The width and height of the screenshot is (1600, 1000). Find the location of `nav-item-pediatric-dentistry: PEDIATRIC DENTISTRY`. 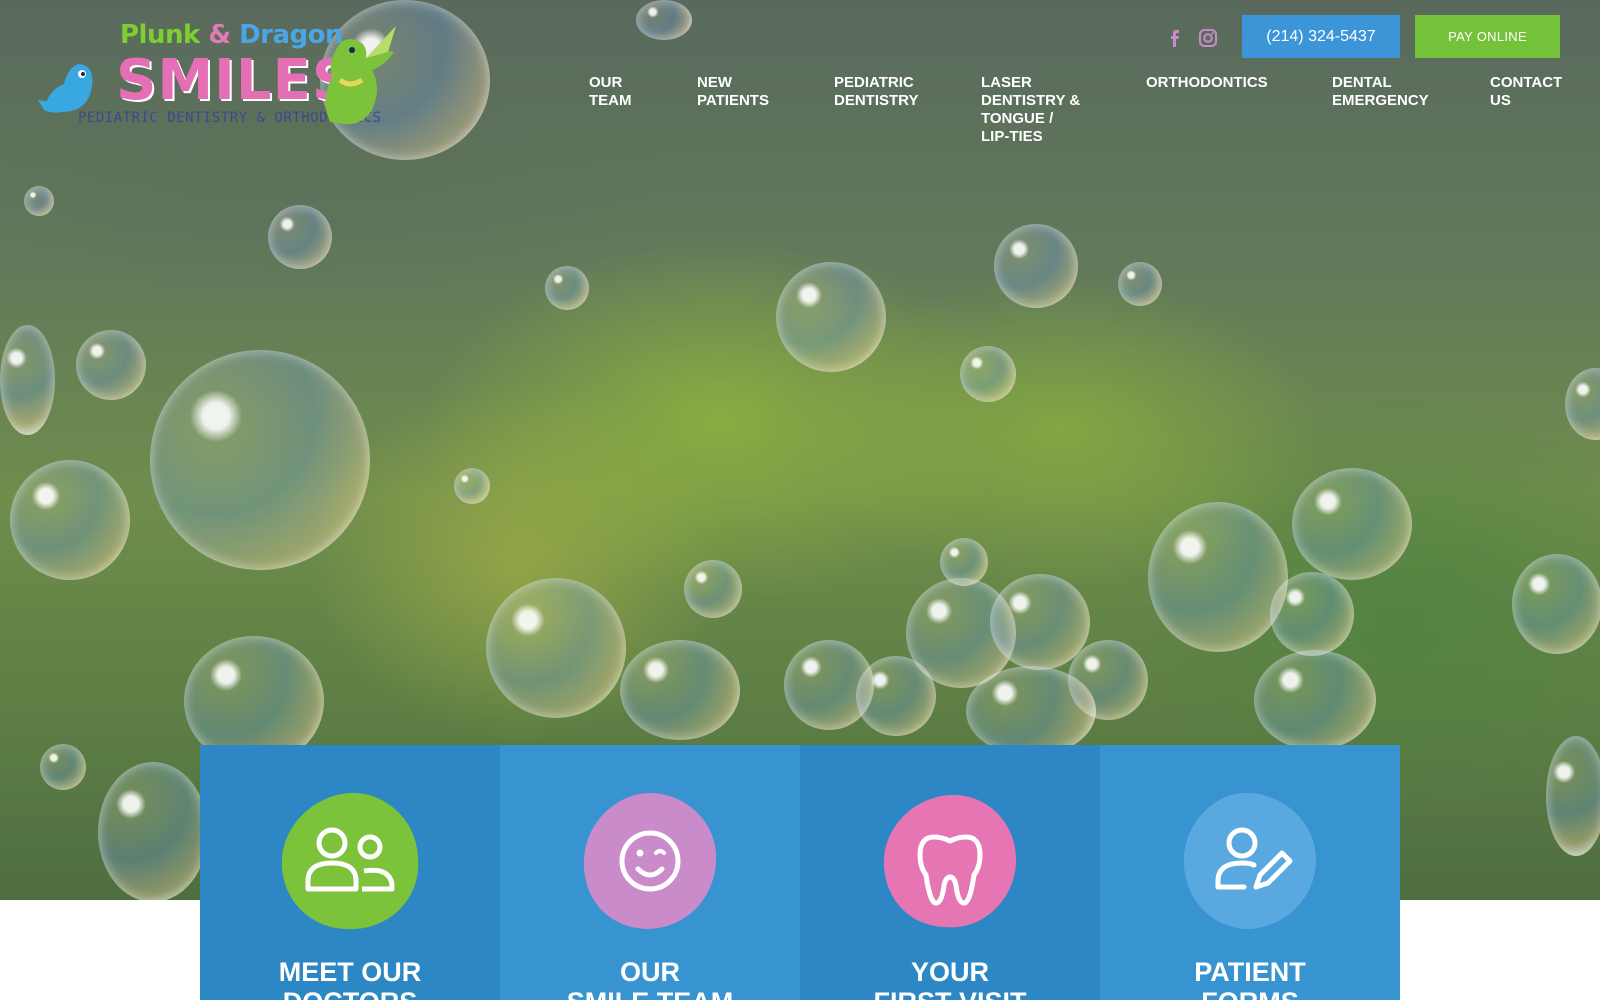

nav-item-pediatric-dentistry: PEDIATRIC DENTISTRY is located at coordinates (876, 92).